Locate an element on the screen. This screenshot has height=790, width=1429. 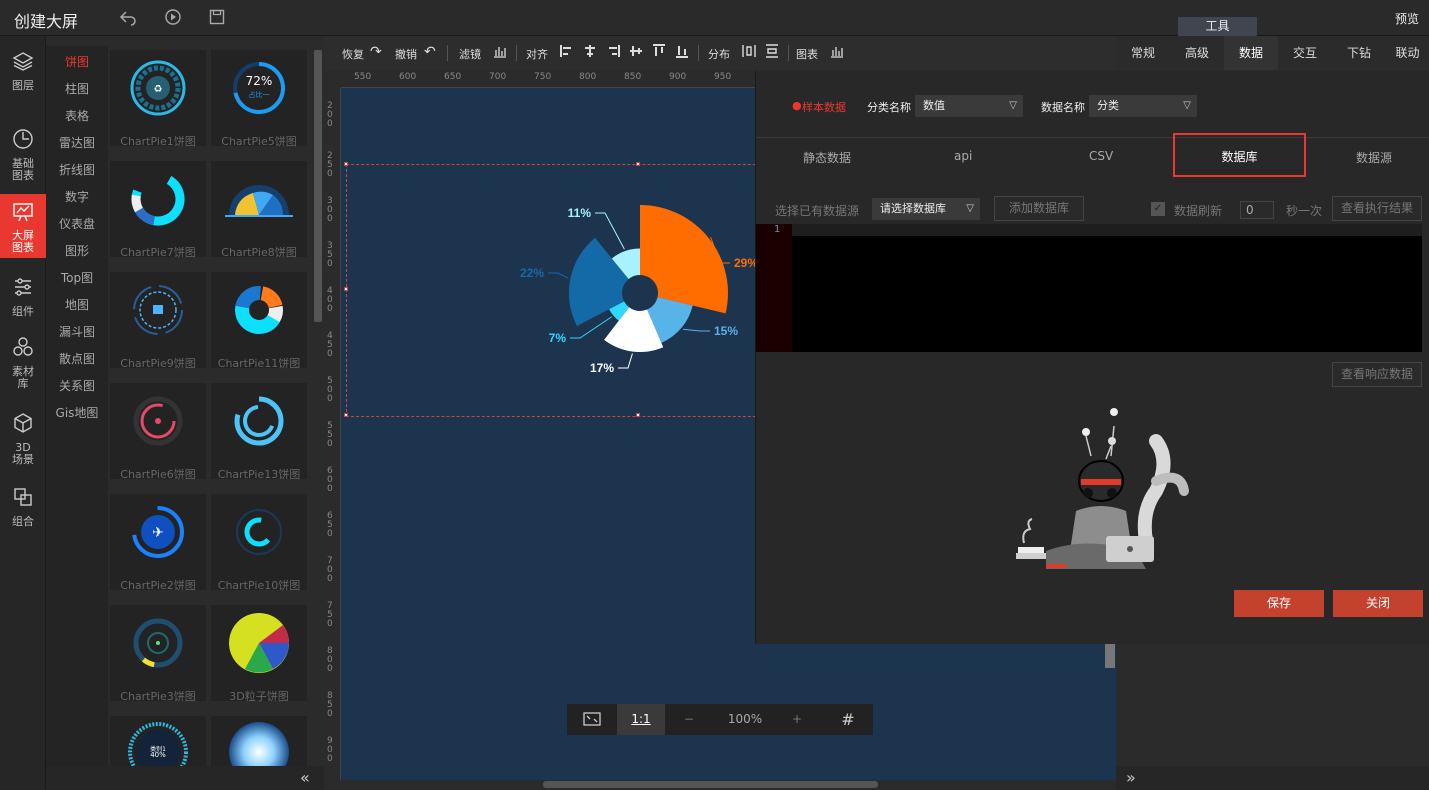
chart-thumb-pie13 is located at coordinates (259, 431).